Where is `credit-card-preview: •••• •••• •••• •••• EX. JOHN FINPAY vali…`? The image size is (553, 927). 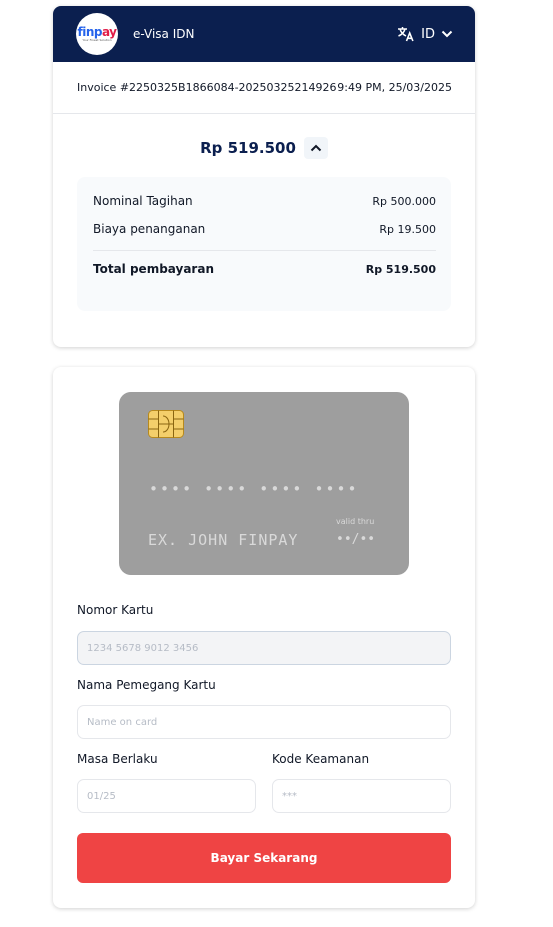
credit-card-preview: •••• •••• •••• •••• EX. JOHN FINPAY vali… is located at coordinates (264, 483).